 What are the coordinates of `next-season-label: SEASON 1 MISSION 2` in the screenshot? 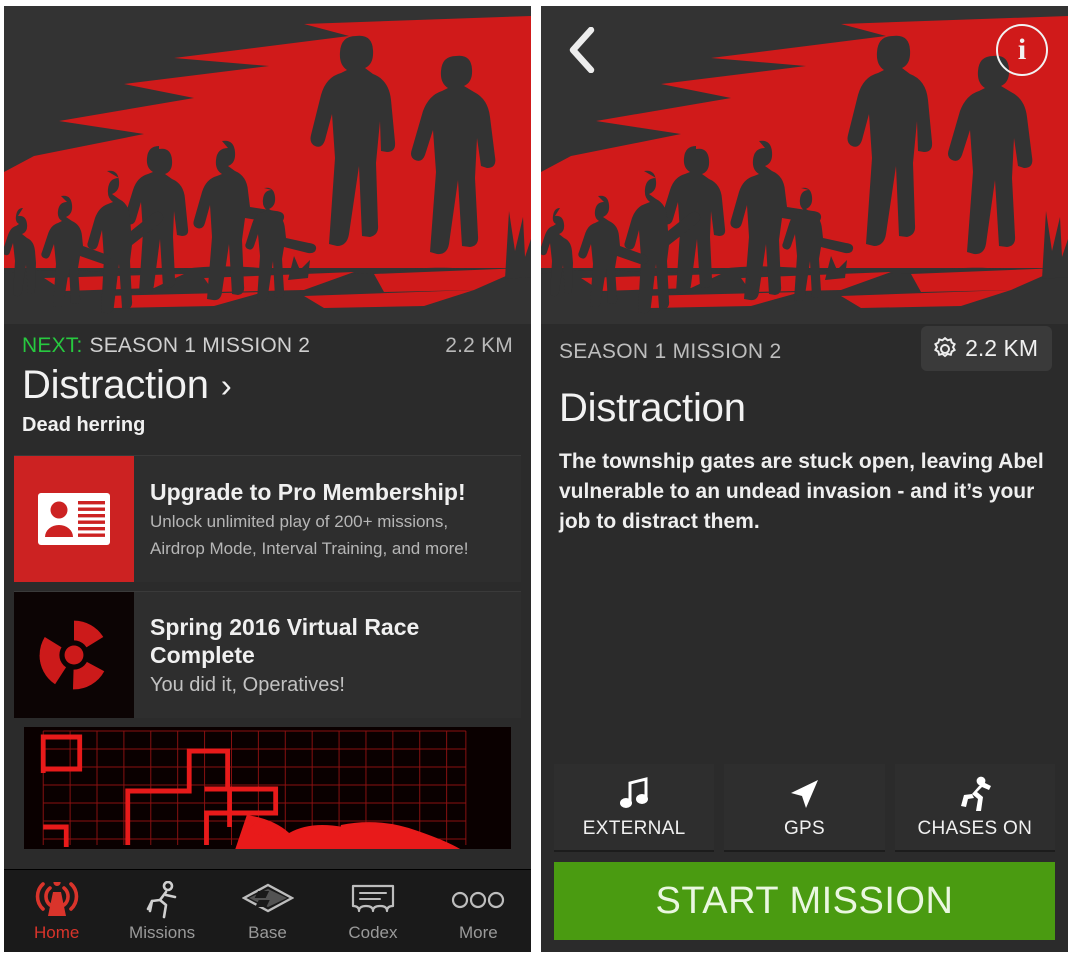 It's located at (200, 345).